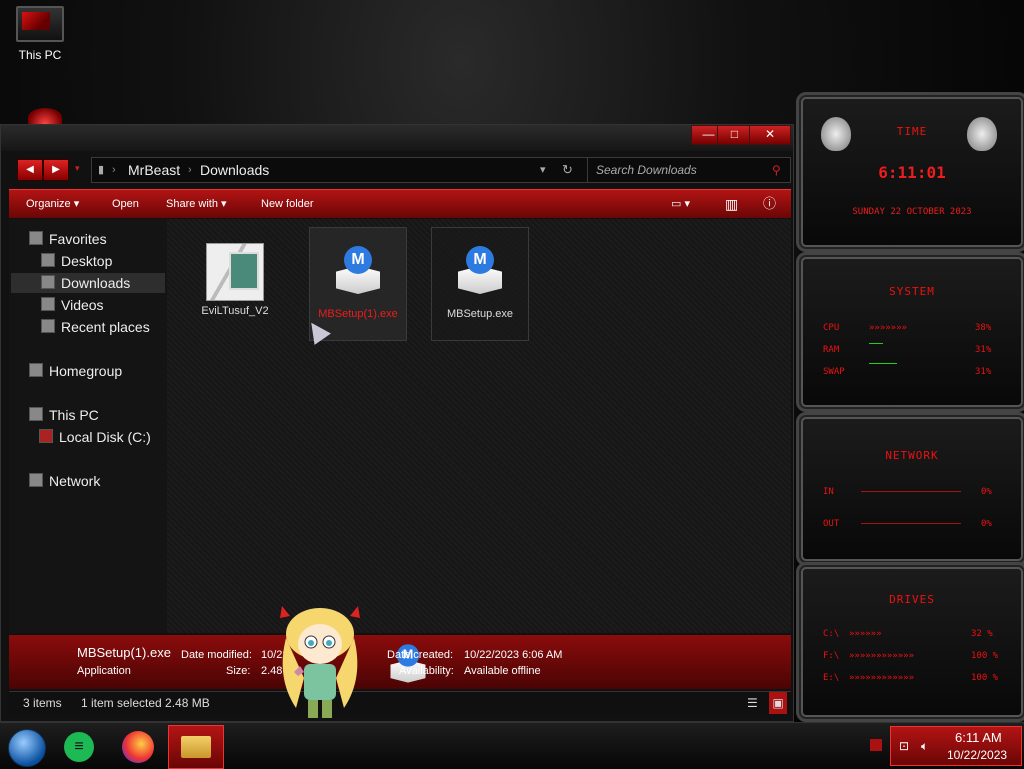 This screenshot has width=1024, height=769. Describe the element at coordinates (982, 634) in the screenshot. I see `drive-c-value: 32 %` at that location.